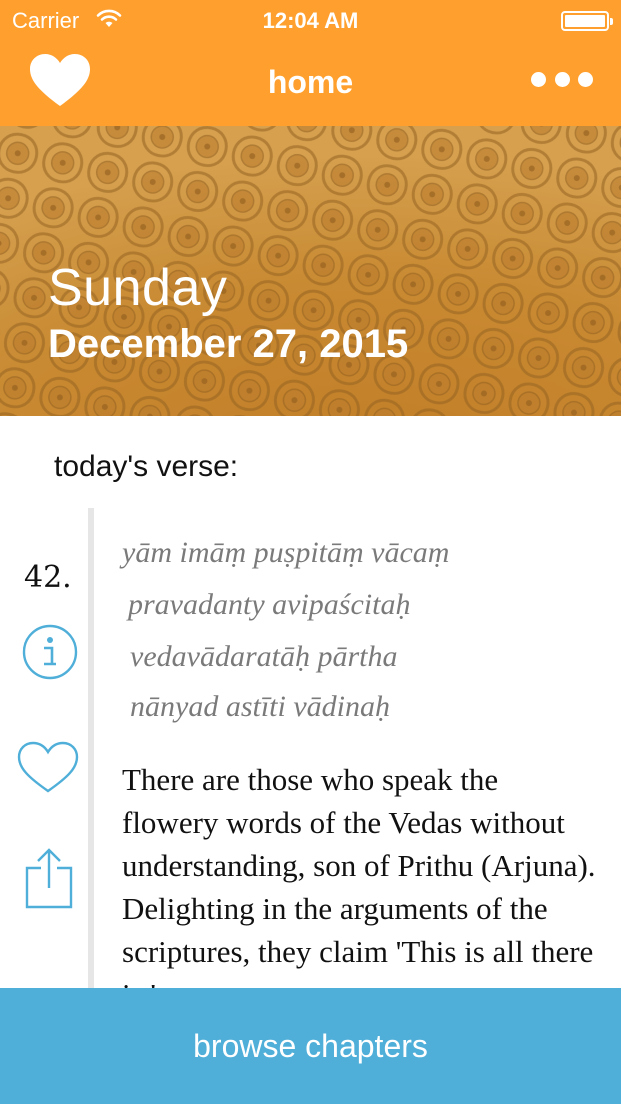  I want to click on browse-chapters-label: browse chapters, so click(310, 1045).